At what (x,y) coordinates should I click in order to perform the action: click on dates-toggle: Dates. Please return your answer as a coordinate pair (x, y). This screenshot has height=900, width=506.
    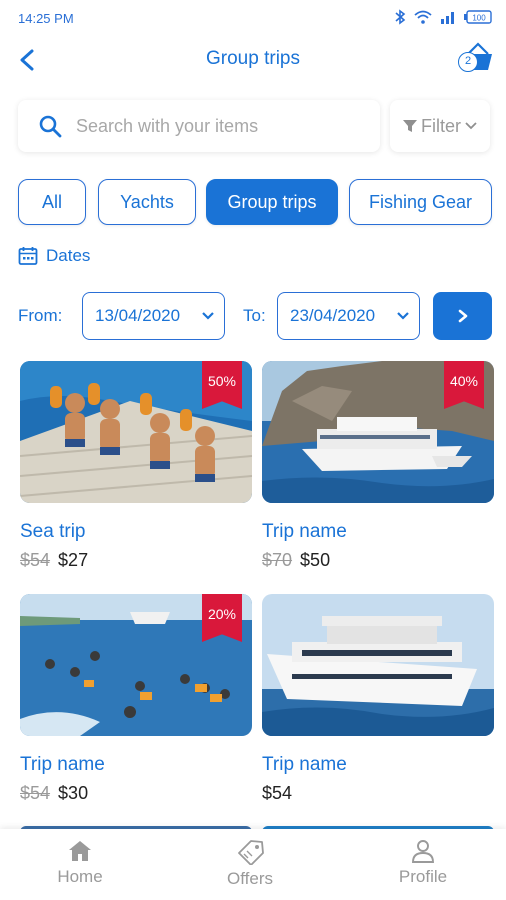
    Looking at the image, I should click on (54, 256).